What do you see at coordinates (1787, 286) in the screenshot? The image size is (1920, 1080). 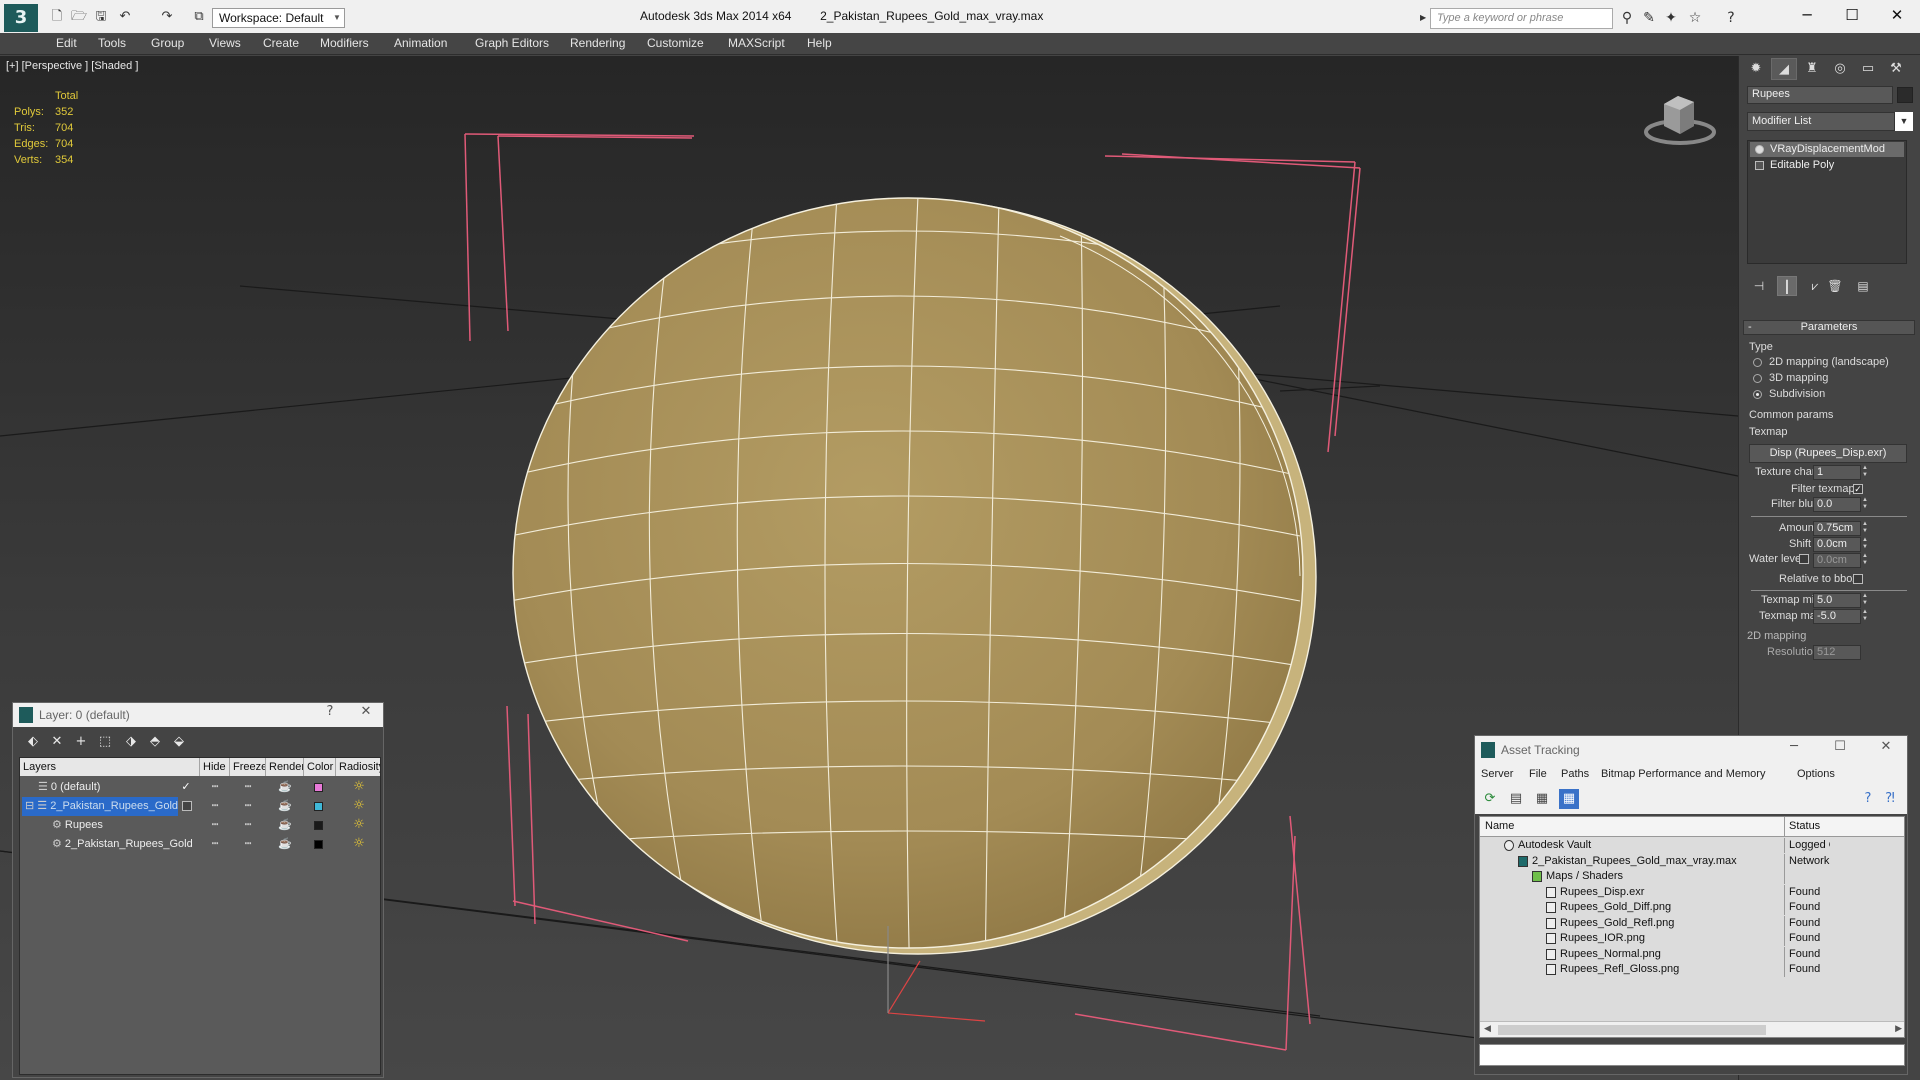 I see `show-end-result-icon: ┃` at bounding box center [1787, 286].